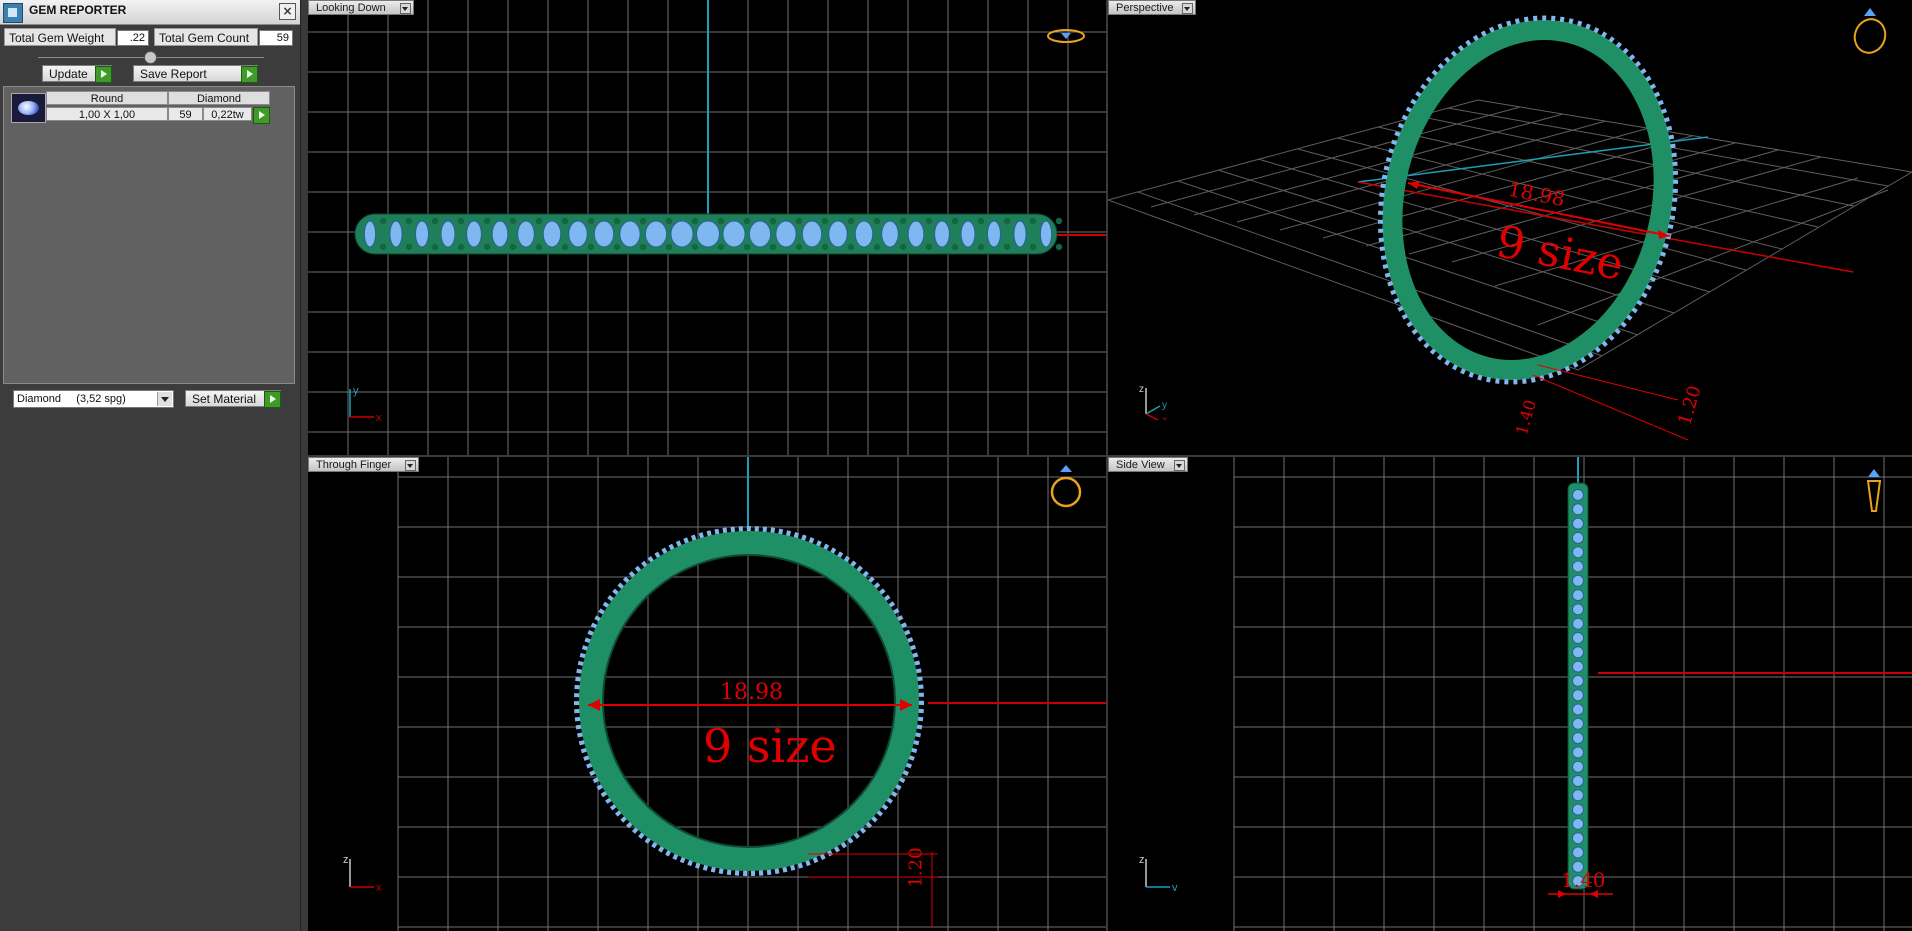  I want to click on material-select: Diamond (3,52 spg), so click(93, 399).